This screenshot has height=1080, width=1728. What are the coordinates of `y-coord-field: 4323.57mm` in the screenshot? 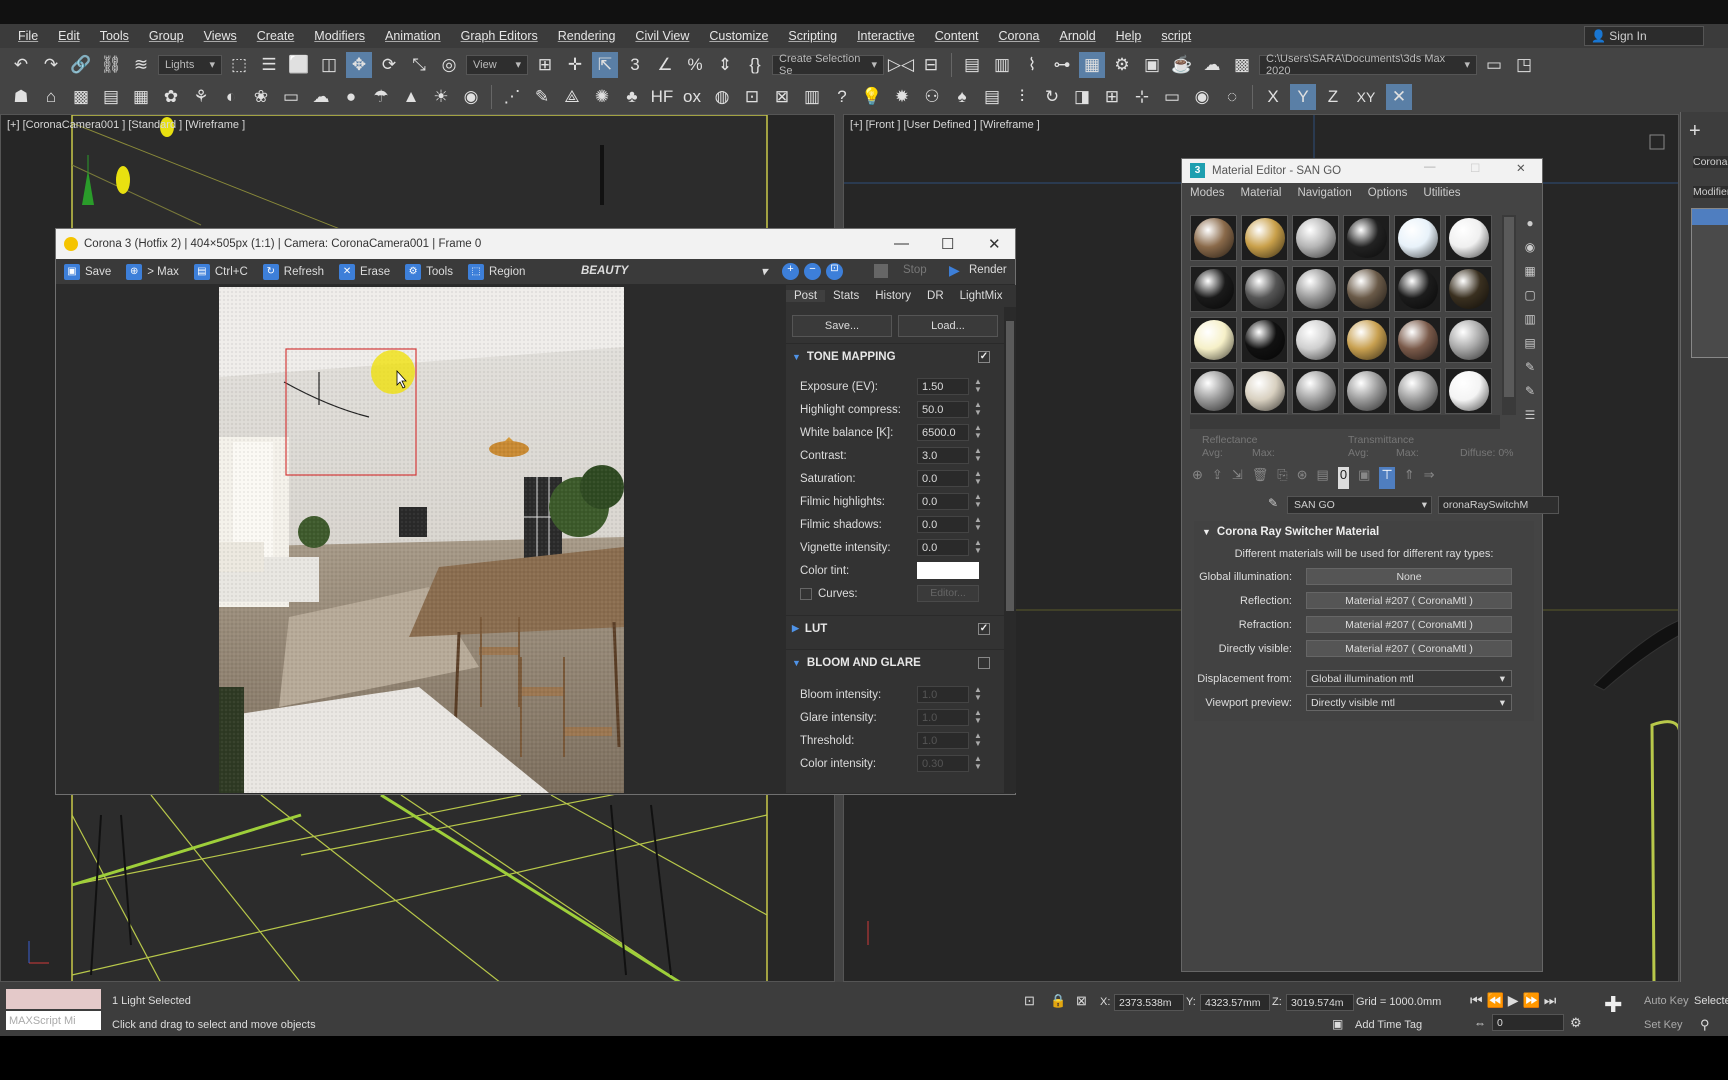 It's located at (1235, 1002).